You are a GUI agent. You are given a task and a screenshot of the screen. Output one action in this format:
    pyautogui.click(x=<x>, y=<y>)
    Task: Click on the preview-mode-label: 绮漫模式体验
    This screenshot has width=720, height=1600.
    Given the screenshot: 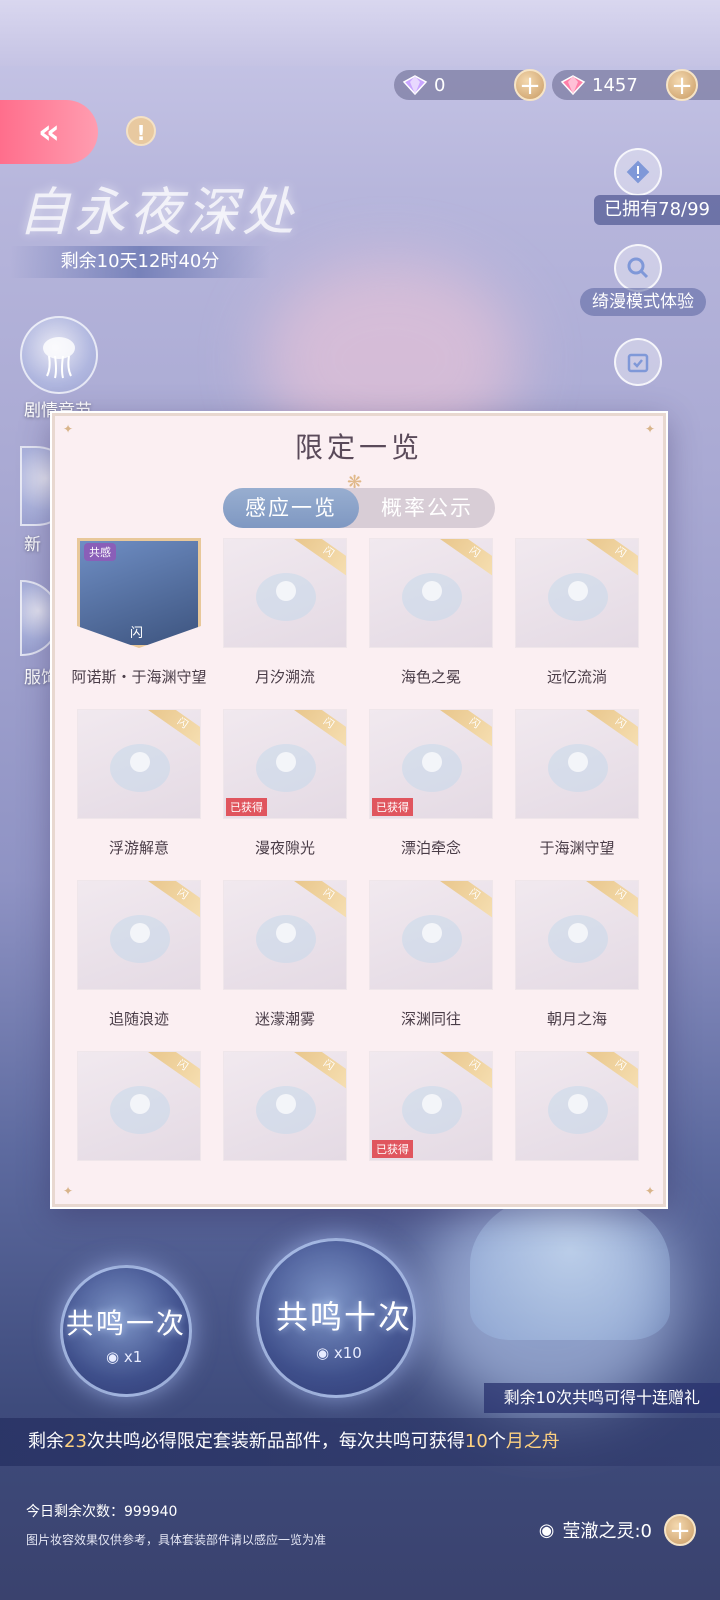 What is the action you would take?
    pyautogui.click(x=643, y=302)
    